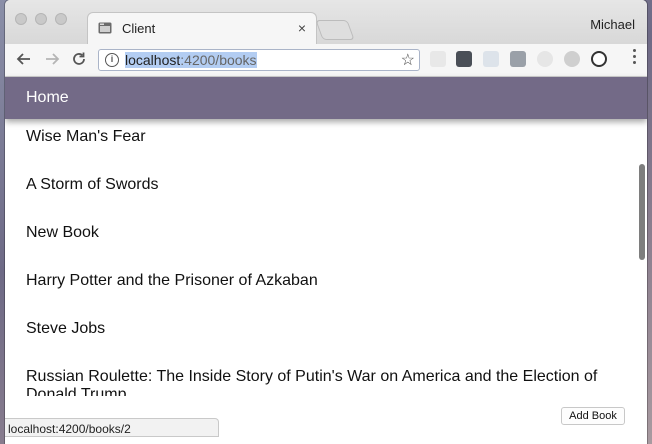 This screenshot has height=444, width=652. I want to click on add-book-button: Add Book, so click(593, 416).